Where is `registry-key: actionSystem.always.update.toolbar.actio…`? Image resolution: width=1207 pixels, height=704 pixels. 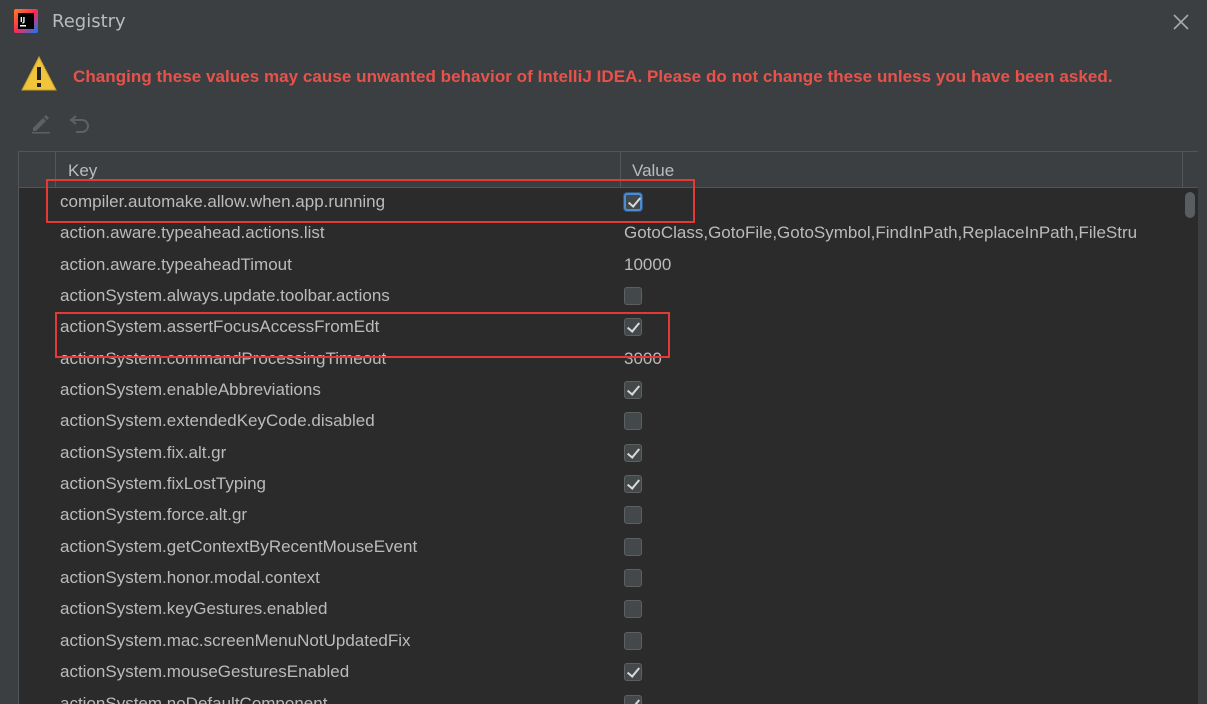
registry-key: actionSystem.always.update.toolbar.actio… is located at coordinates (225, 296).